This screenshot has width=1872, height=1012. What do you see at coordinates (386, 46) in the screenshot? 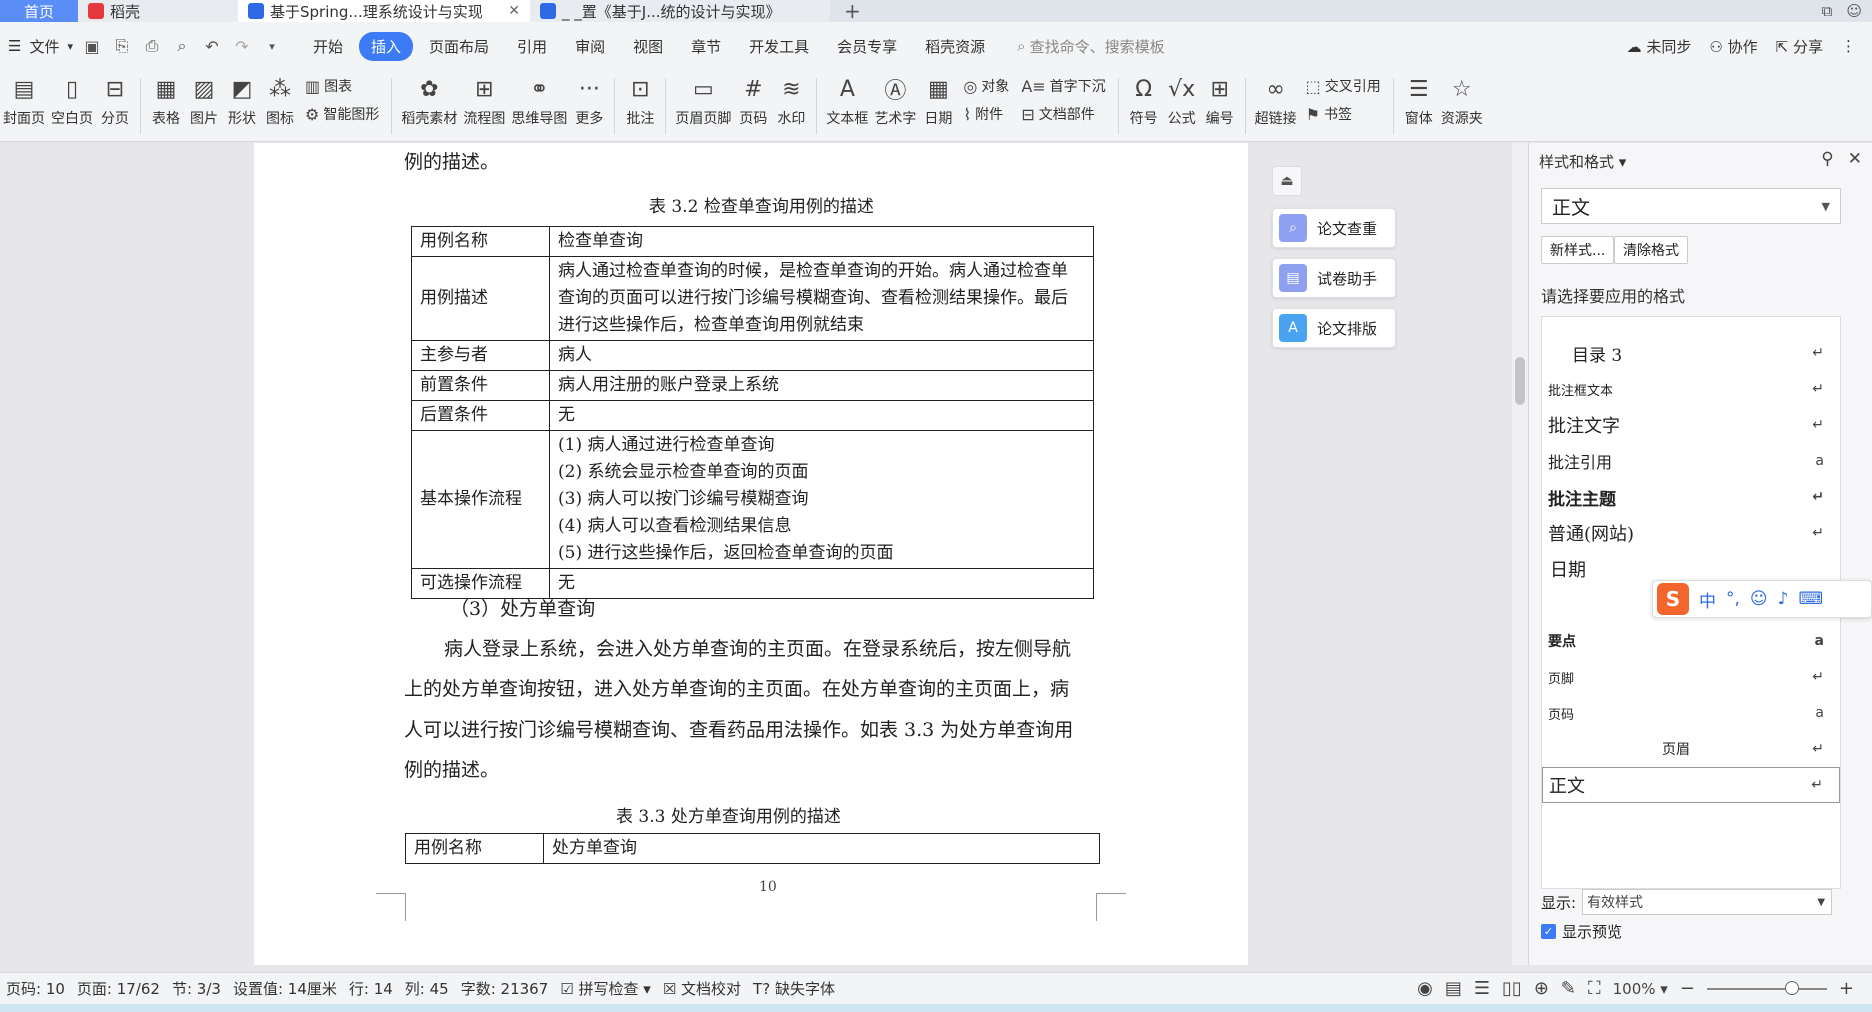
I see `menu-insert: 插入` at bounding box center [386, 46].